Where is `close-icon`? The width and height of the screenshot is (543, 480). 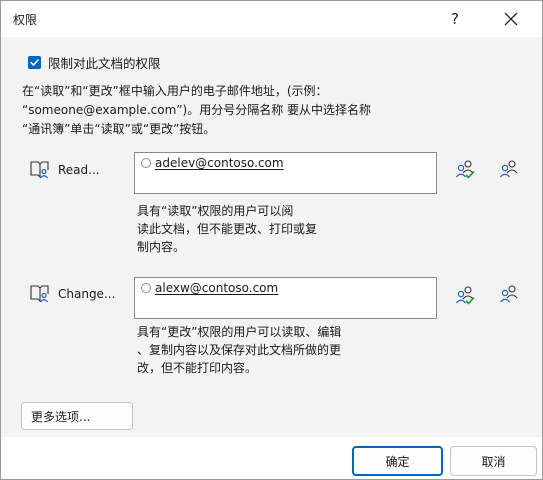 close-icon is located at coordinates (511, 19).